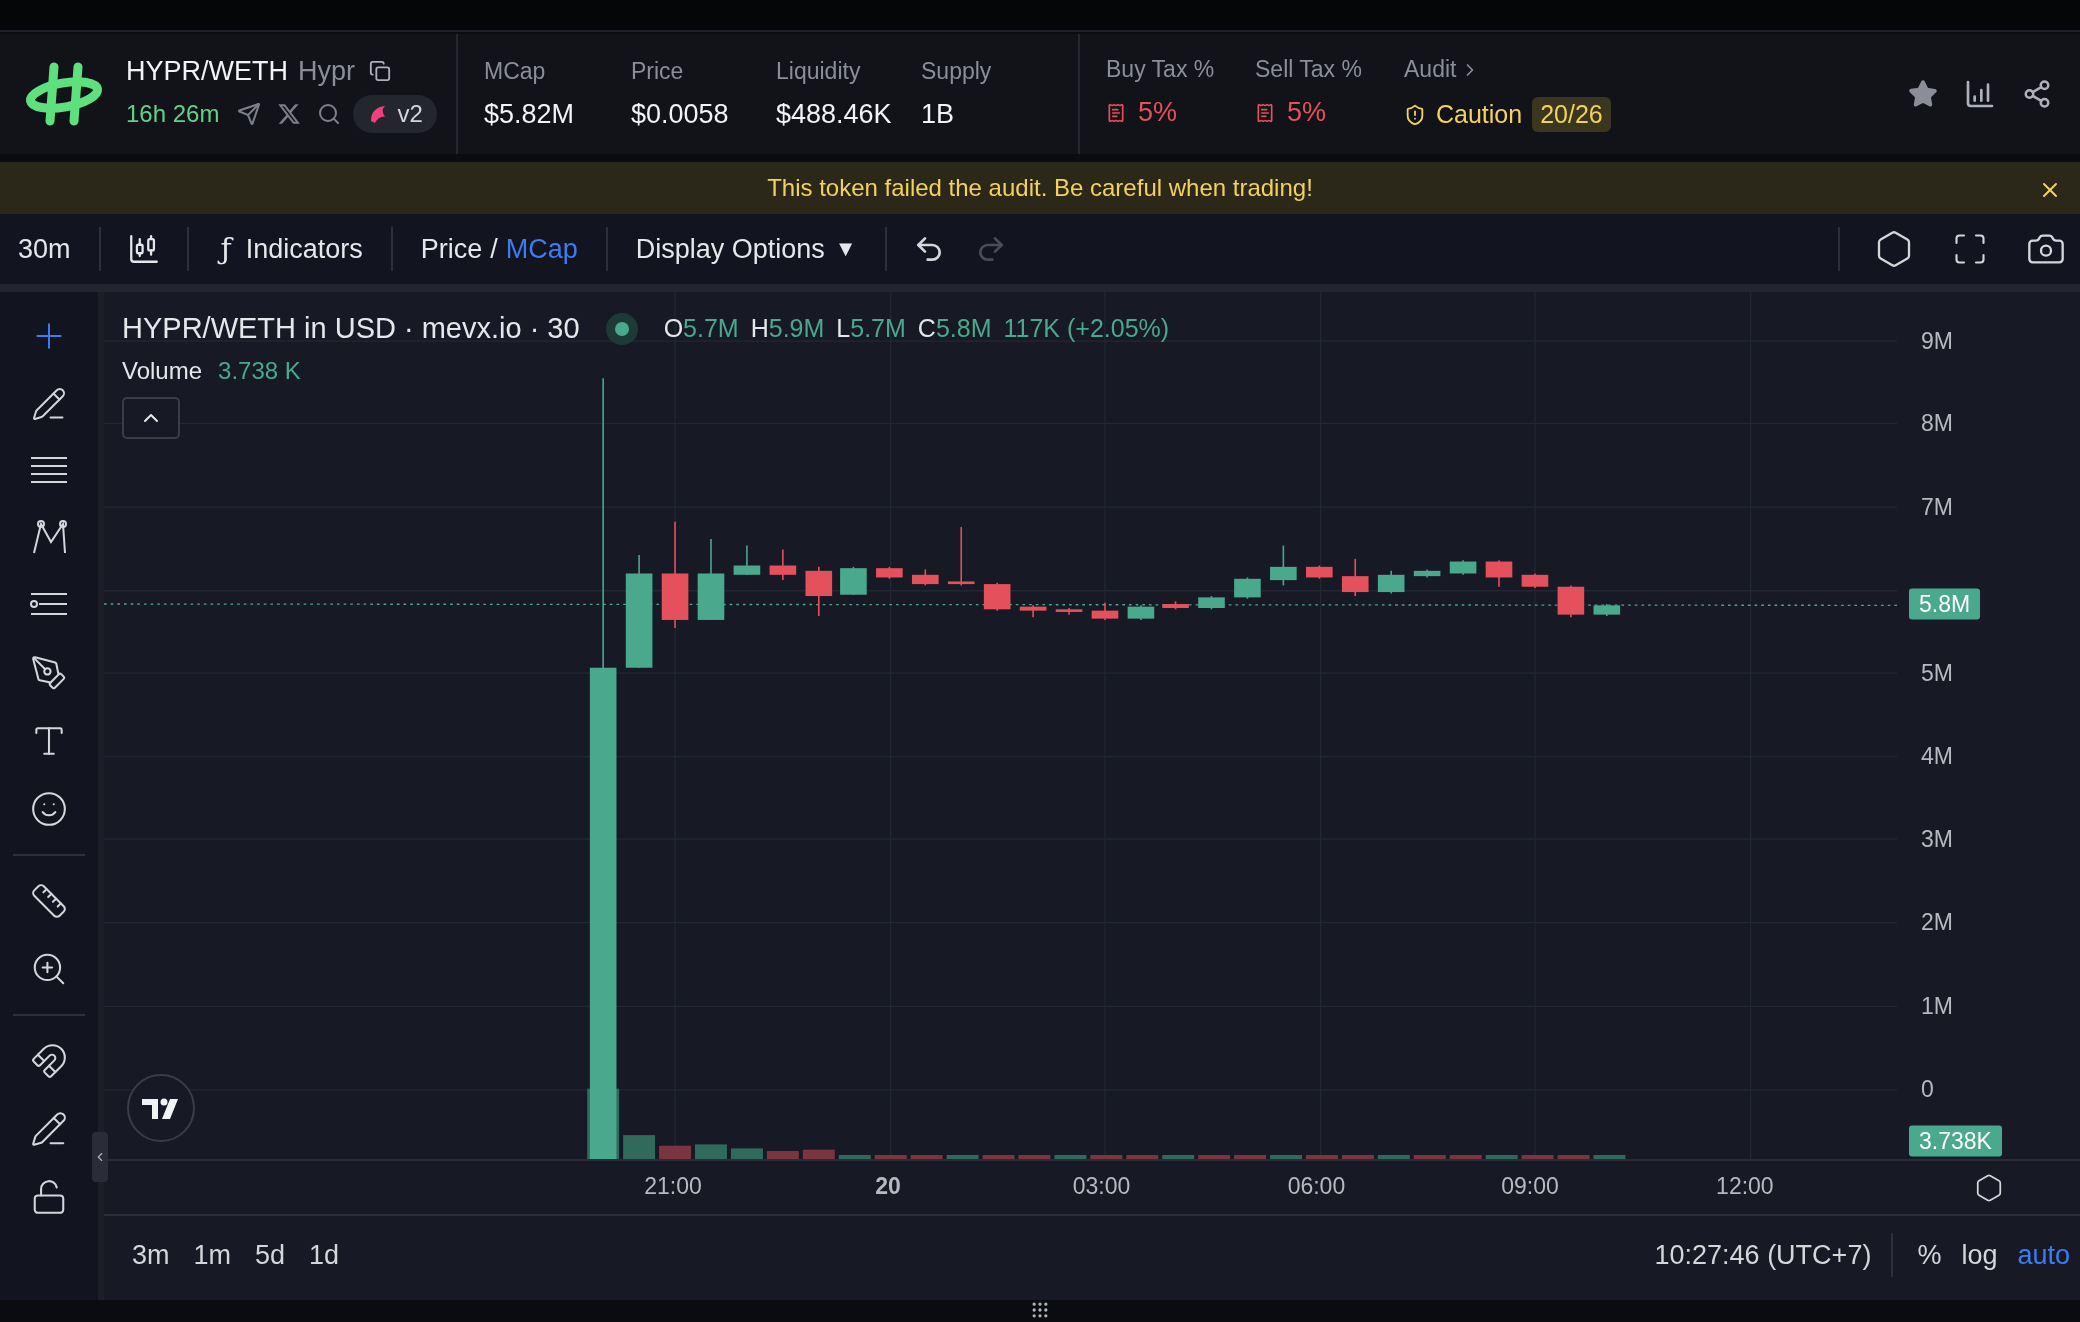 This screenshot has width=2080, height=1322. What do you see at coordinates (1927, 1089) in the screenshot?
I see `axis-label: 0` at bounding box center [1927, 1089].